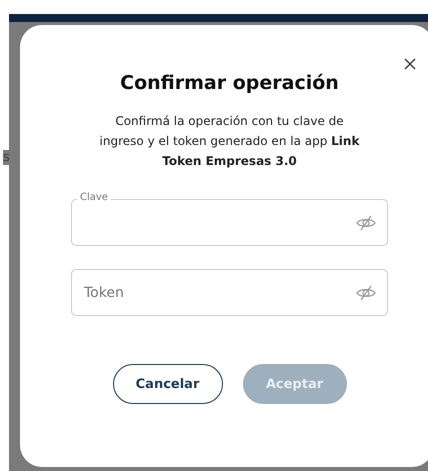 This screenshot has width=428, height=471. I want to click on close-icon, so click(410, 64).